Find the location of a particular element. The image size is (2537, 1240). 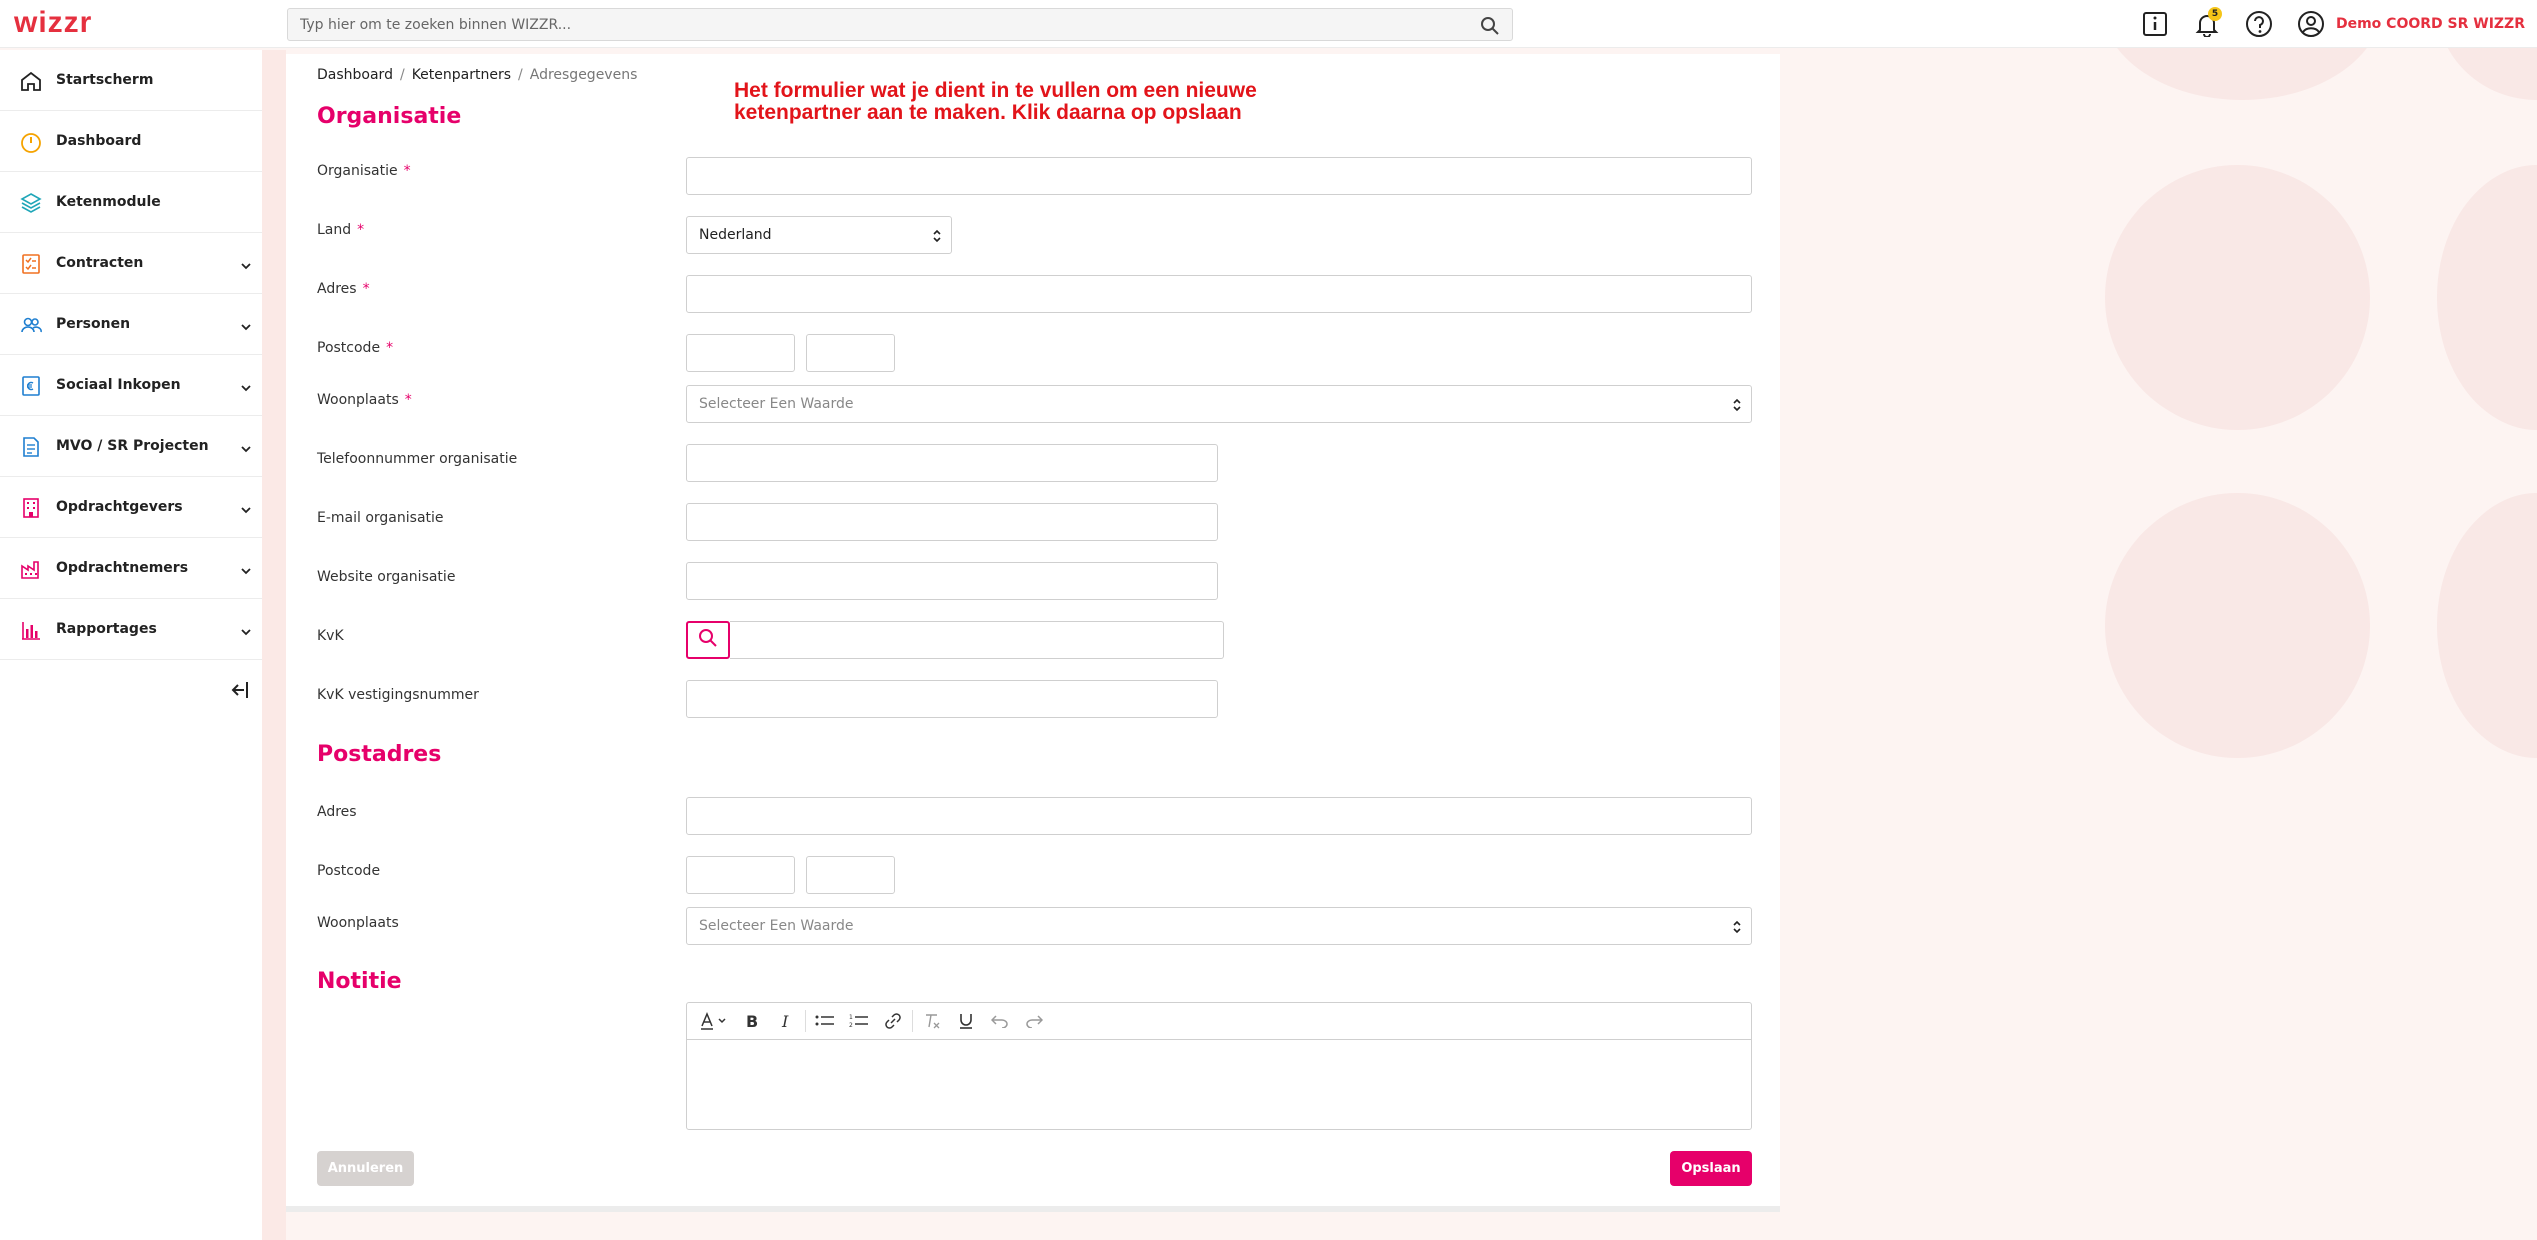

label-email: E-mail organisatie is located at coordinates (380, 518).